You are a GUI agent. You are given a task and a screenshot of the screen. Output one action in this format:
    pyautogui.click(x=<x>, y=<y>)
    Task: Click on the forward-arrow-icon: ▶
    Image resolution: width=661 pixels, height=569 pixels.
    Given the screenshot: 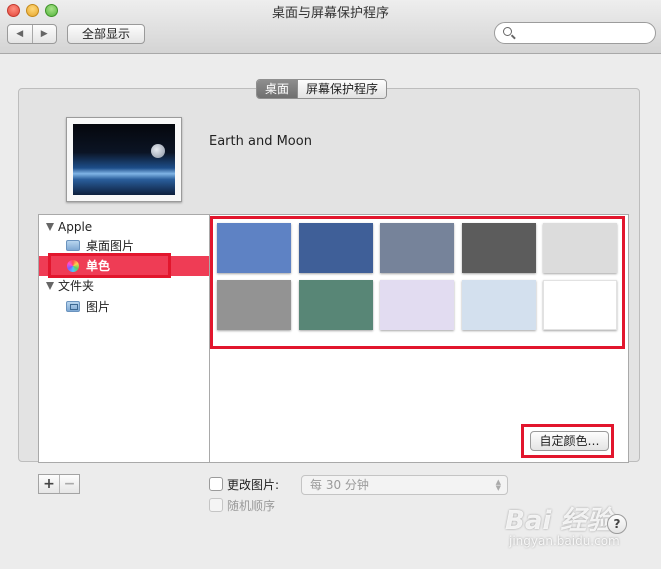 What is the action you would take?
    pyautogui.click(x=45, y=34)
    